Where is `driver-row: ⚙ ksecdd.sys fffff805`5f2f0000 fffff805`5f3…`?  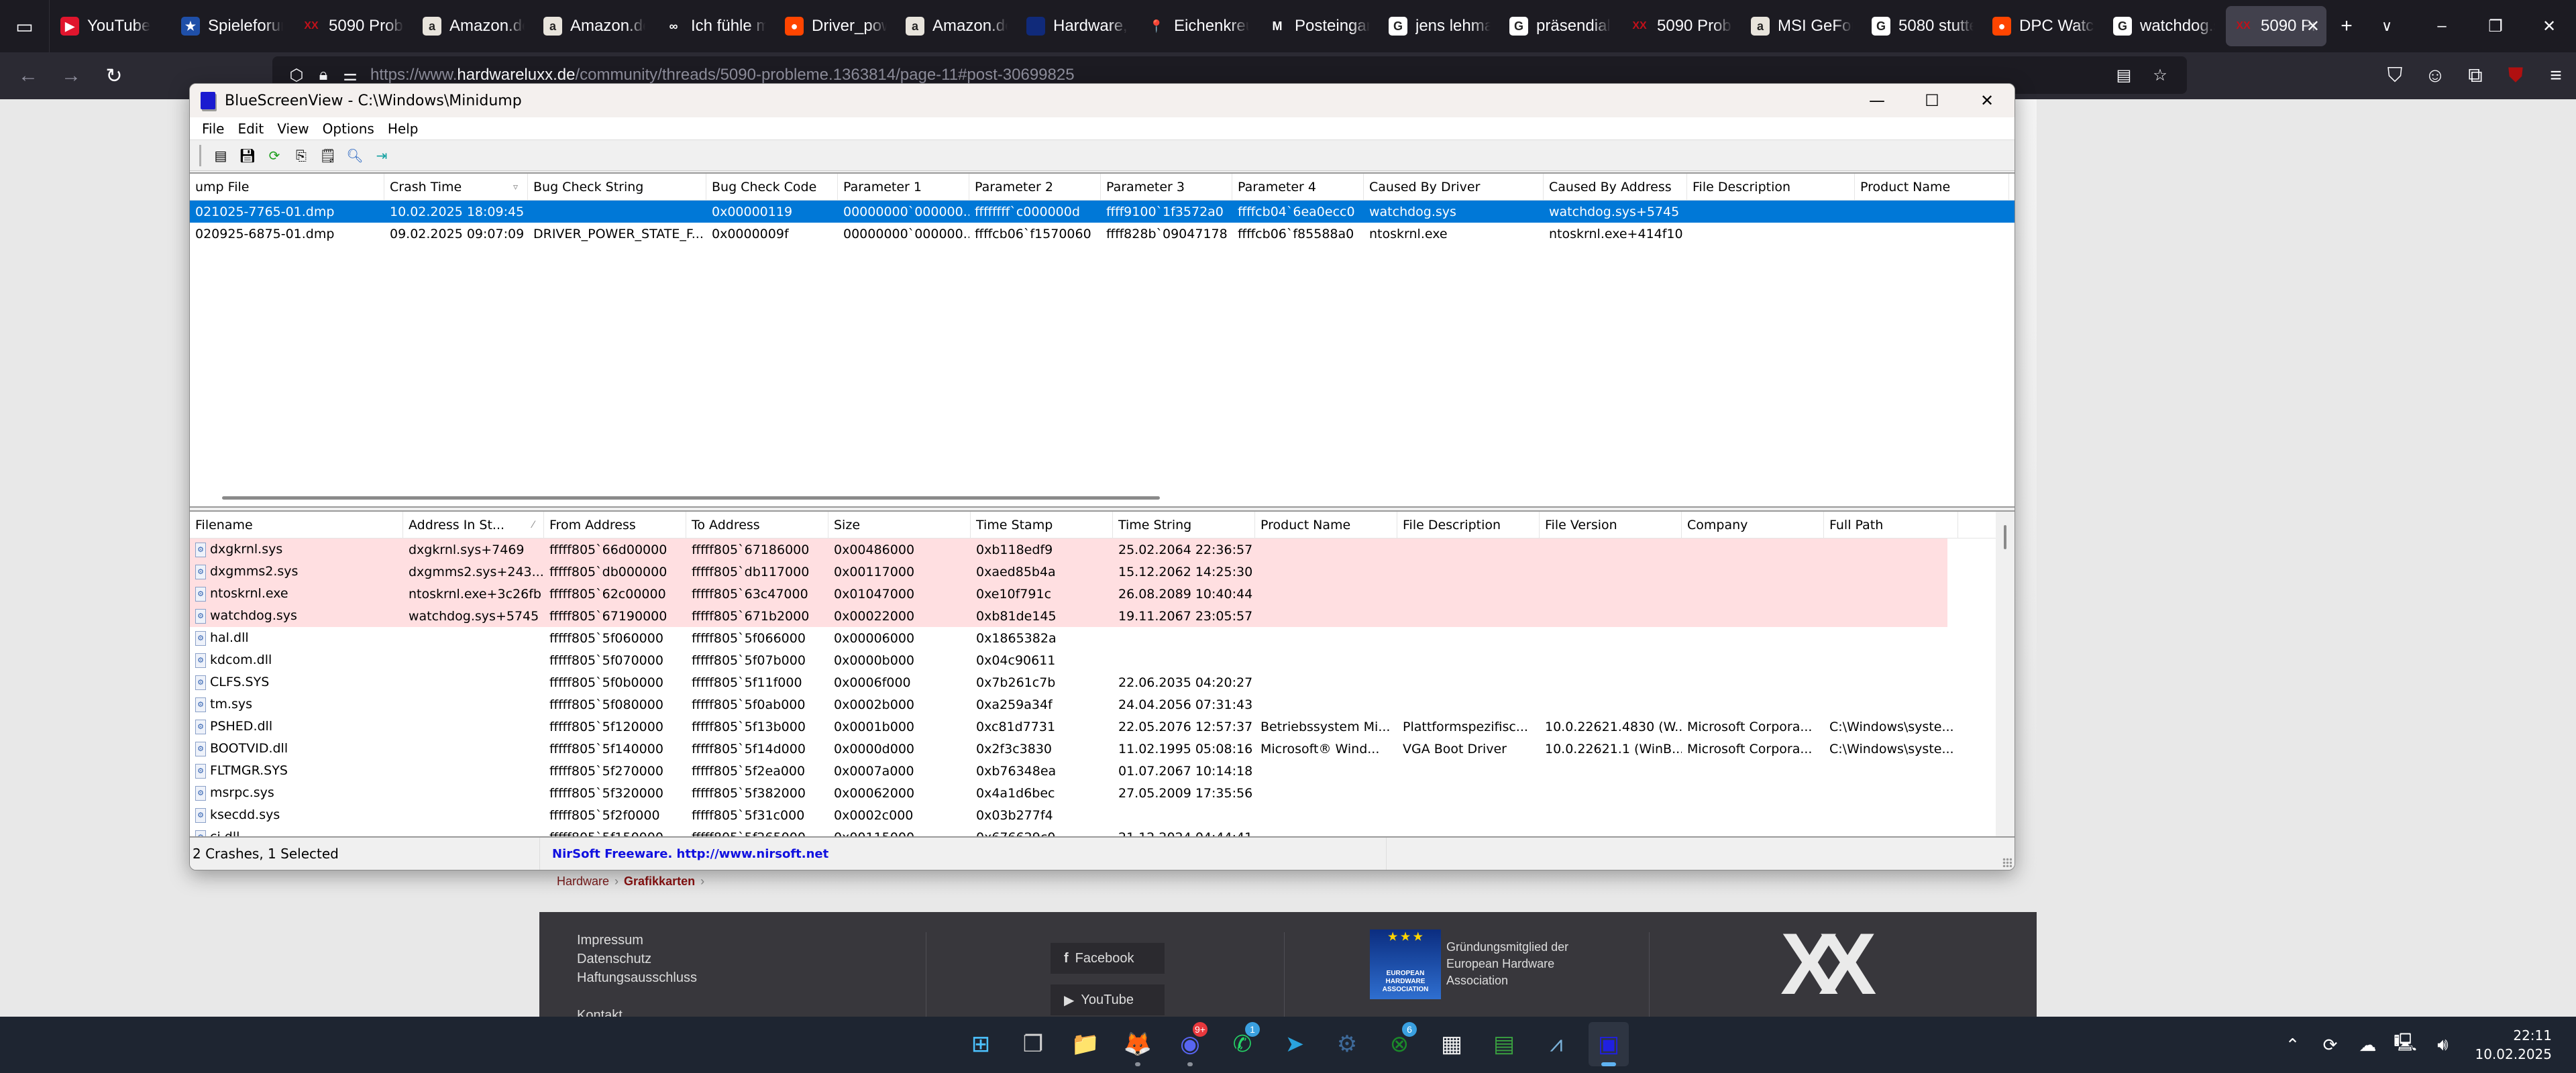 driver-row: ⚙ ksecdd.sys fffff805`5f2f0000 fffff805`5f3… is located at coordinates (1068, 815).